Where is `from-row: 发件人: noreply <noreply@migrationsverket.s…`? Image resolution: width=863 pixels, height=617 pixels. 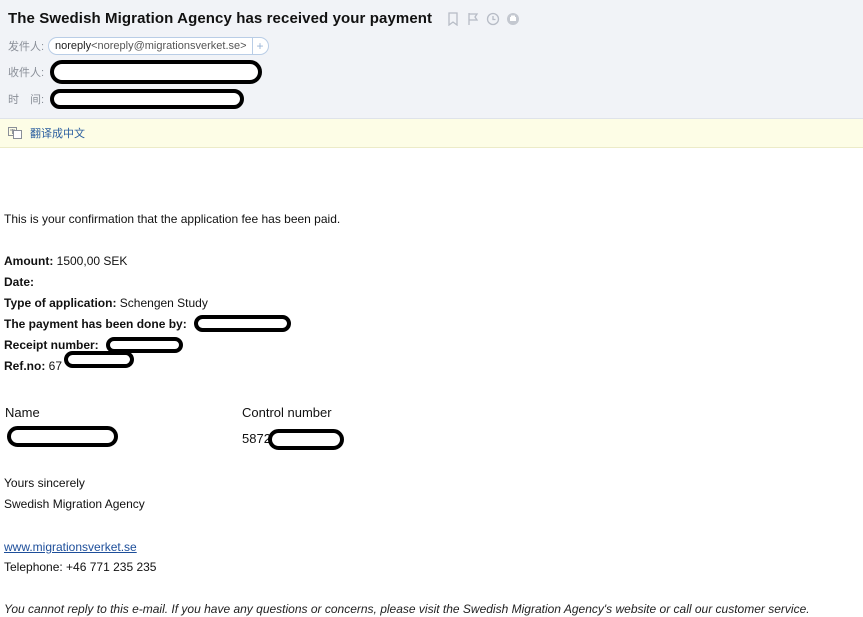 from-row: 发件人: noreply <noreply@migrationsverket.s… is located at coordinates (138, 46).